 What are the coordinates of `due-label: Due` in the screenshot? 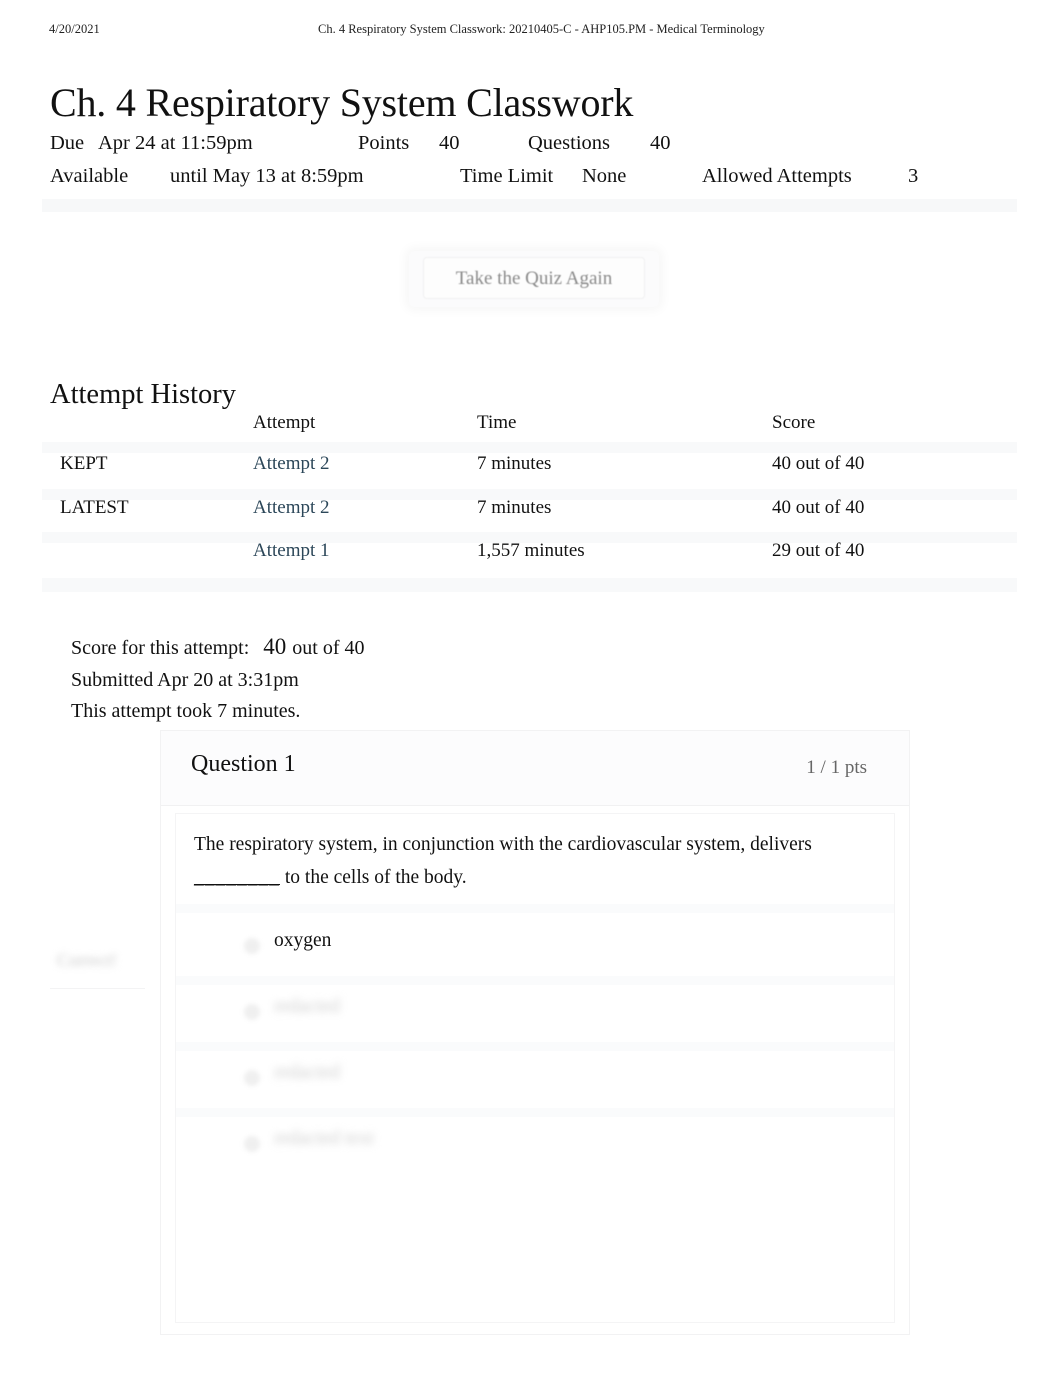 It's located at (67, 143).